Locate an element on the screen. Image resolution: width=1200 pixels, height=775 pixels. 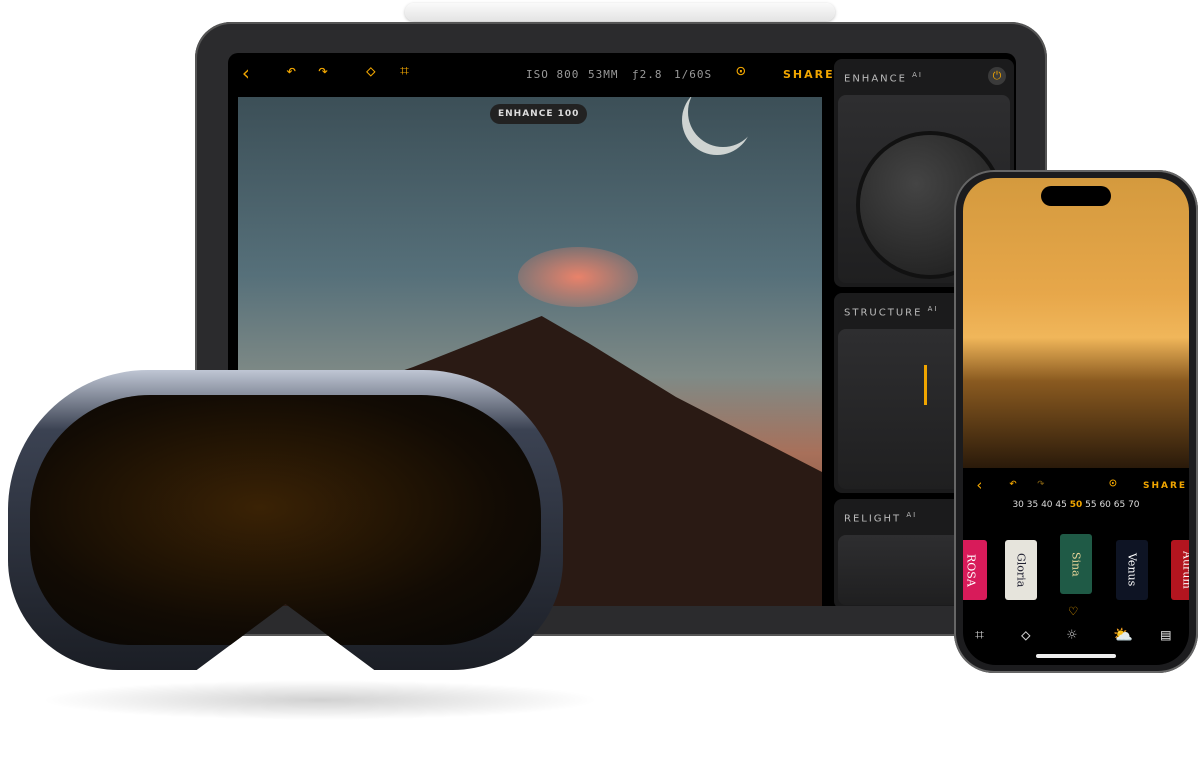
home-indicator is located at coordinates (1076, 656).